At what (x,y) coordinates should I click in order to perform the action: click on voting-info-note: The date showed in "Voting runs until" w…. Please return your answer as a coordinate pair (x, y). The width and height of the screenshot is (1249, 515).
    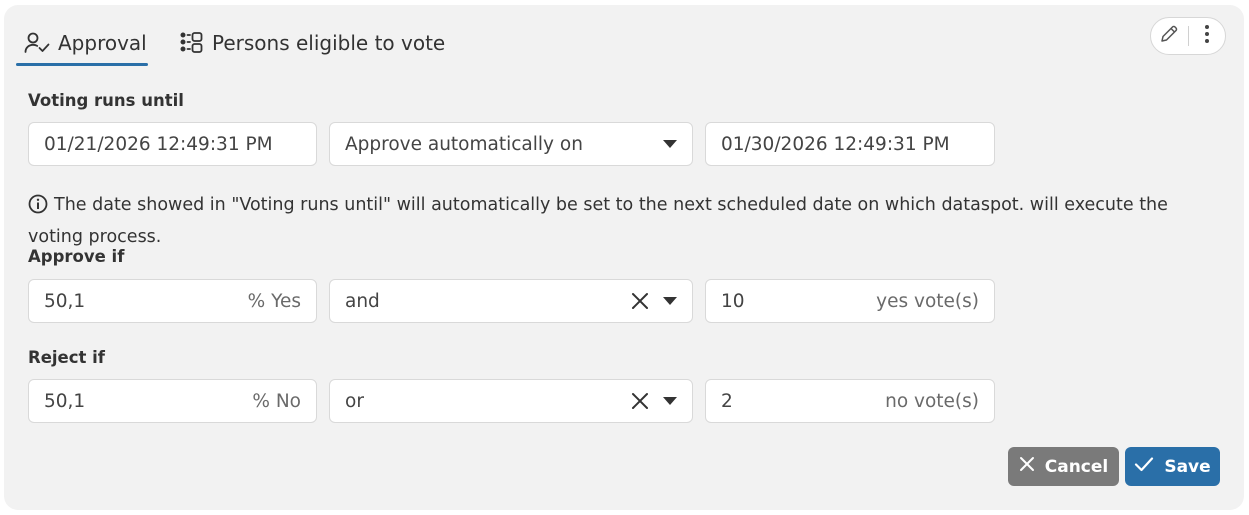
    Looking at the image, I should click on (628, 221).